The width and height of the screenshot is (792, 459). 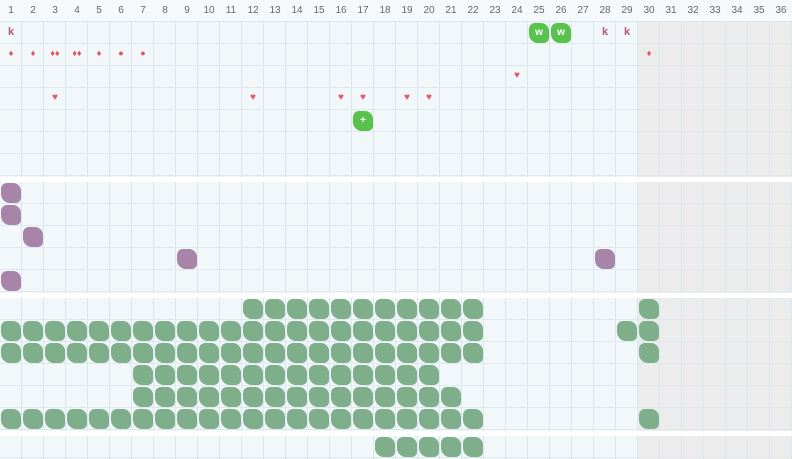 What do you see at coordinates (781, 11) in the screenshot?
I see `day-number: 36` at bounding box center [781, 11].